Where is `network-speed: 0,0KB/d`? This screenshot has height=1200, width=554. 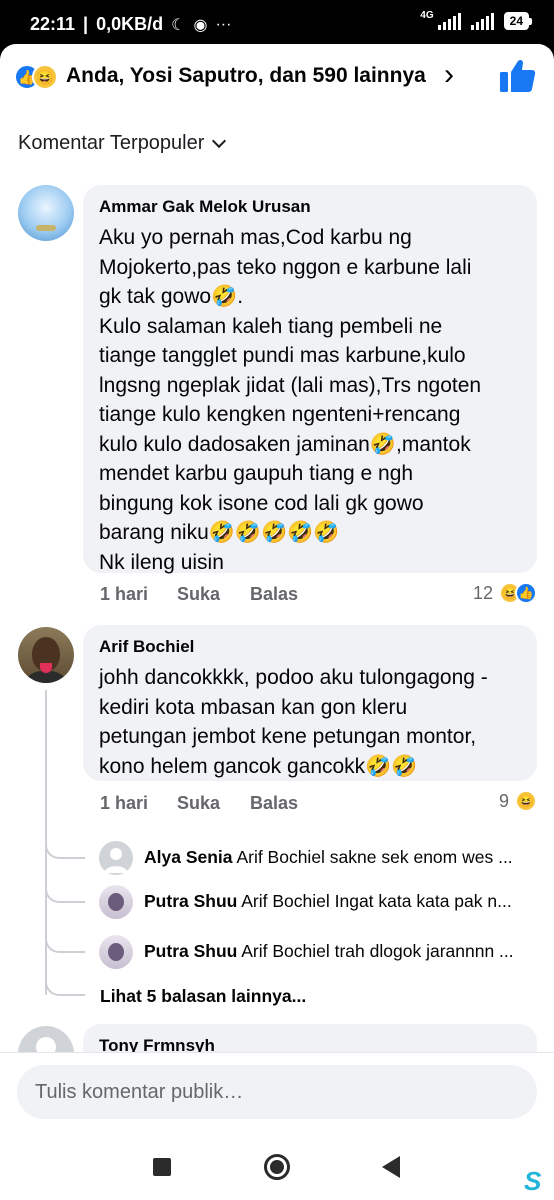
network-speed: 0,0KB/d is located at coordinates (130, 24).